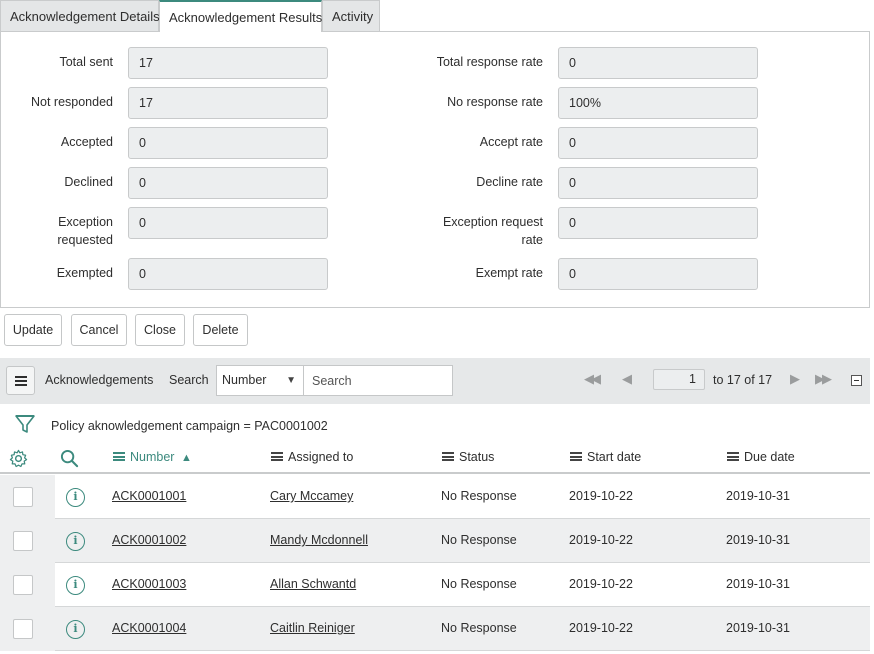 Image resolution: width=874 pixels, height=654 pixels. I want to click on label-exception-requested: Exception requested, so click(57, 231).